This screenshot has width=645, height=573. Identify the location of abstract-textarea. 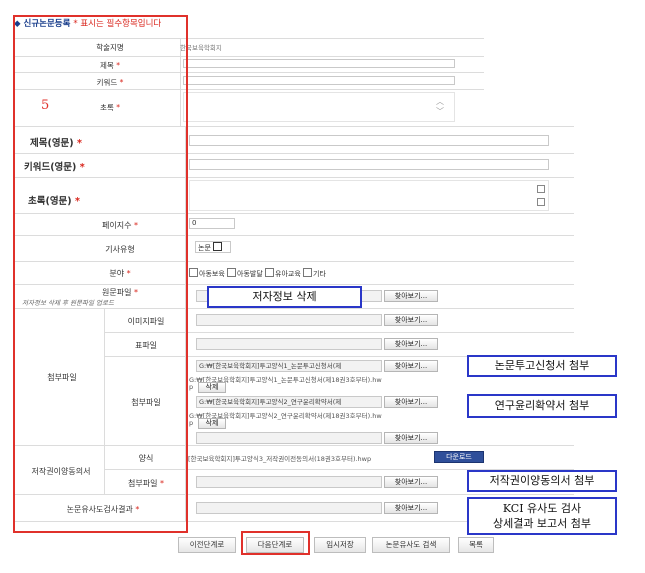
(319, 107).